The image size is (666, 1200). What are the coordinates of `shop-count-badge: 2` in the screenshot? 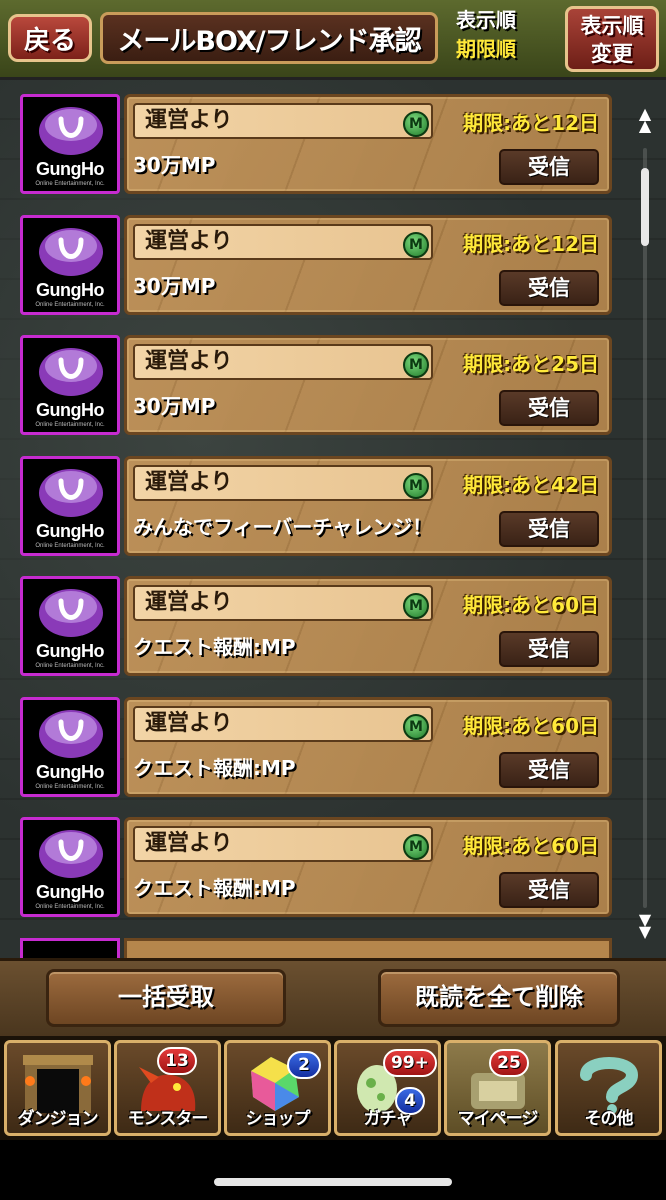 It's located at (304, 1065).